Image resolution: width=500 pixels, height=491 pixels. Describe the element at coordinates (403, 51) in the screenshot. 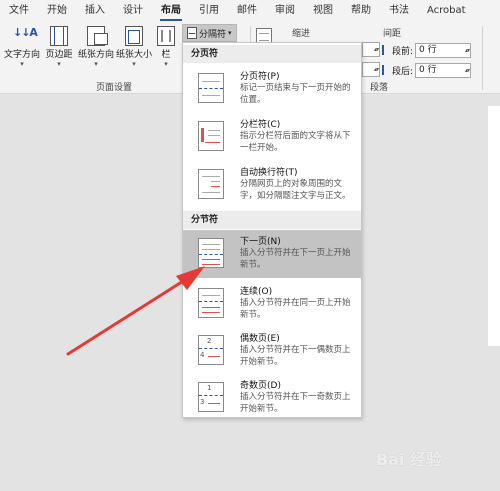

I see `spacing-before-label: 段前:` at that location.